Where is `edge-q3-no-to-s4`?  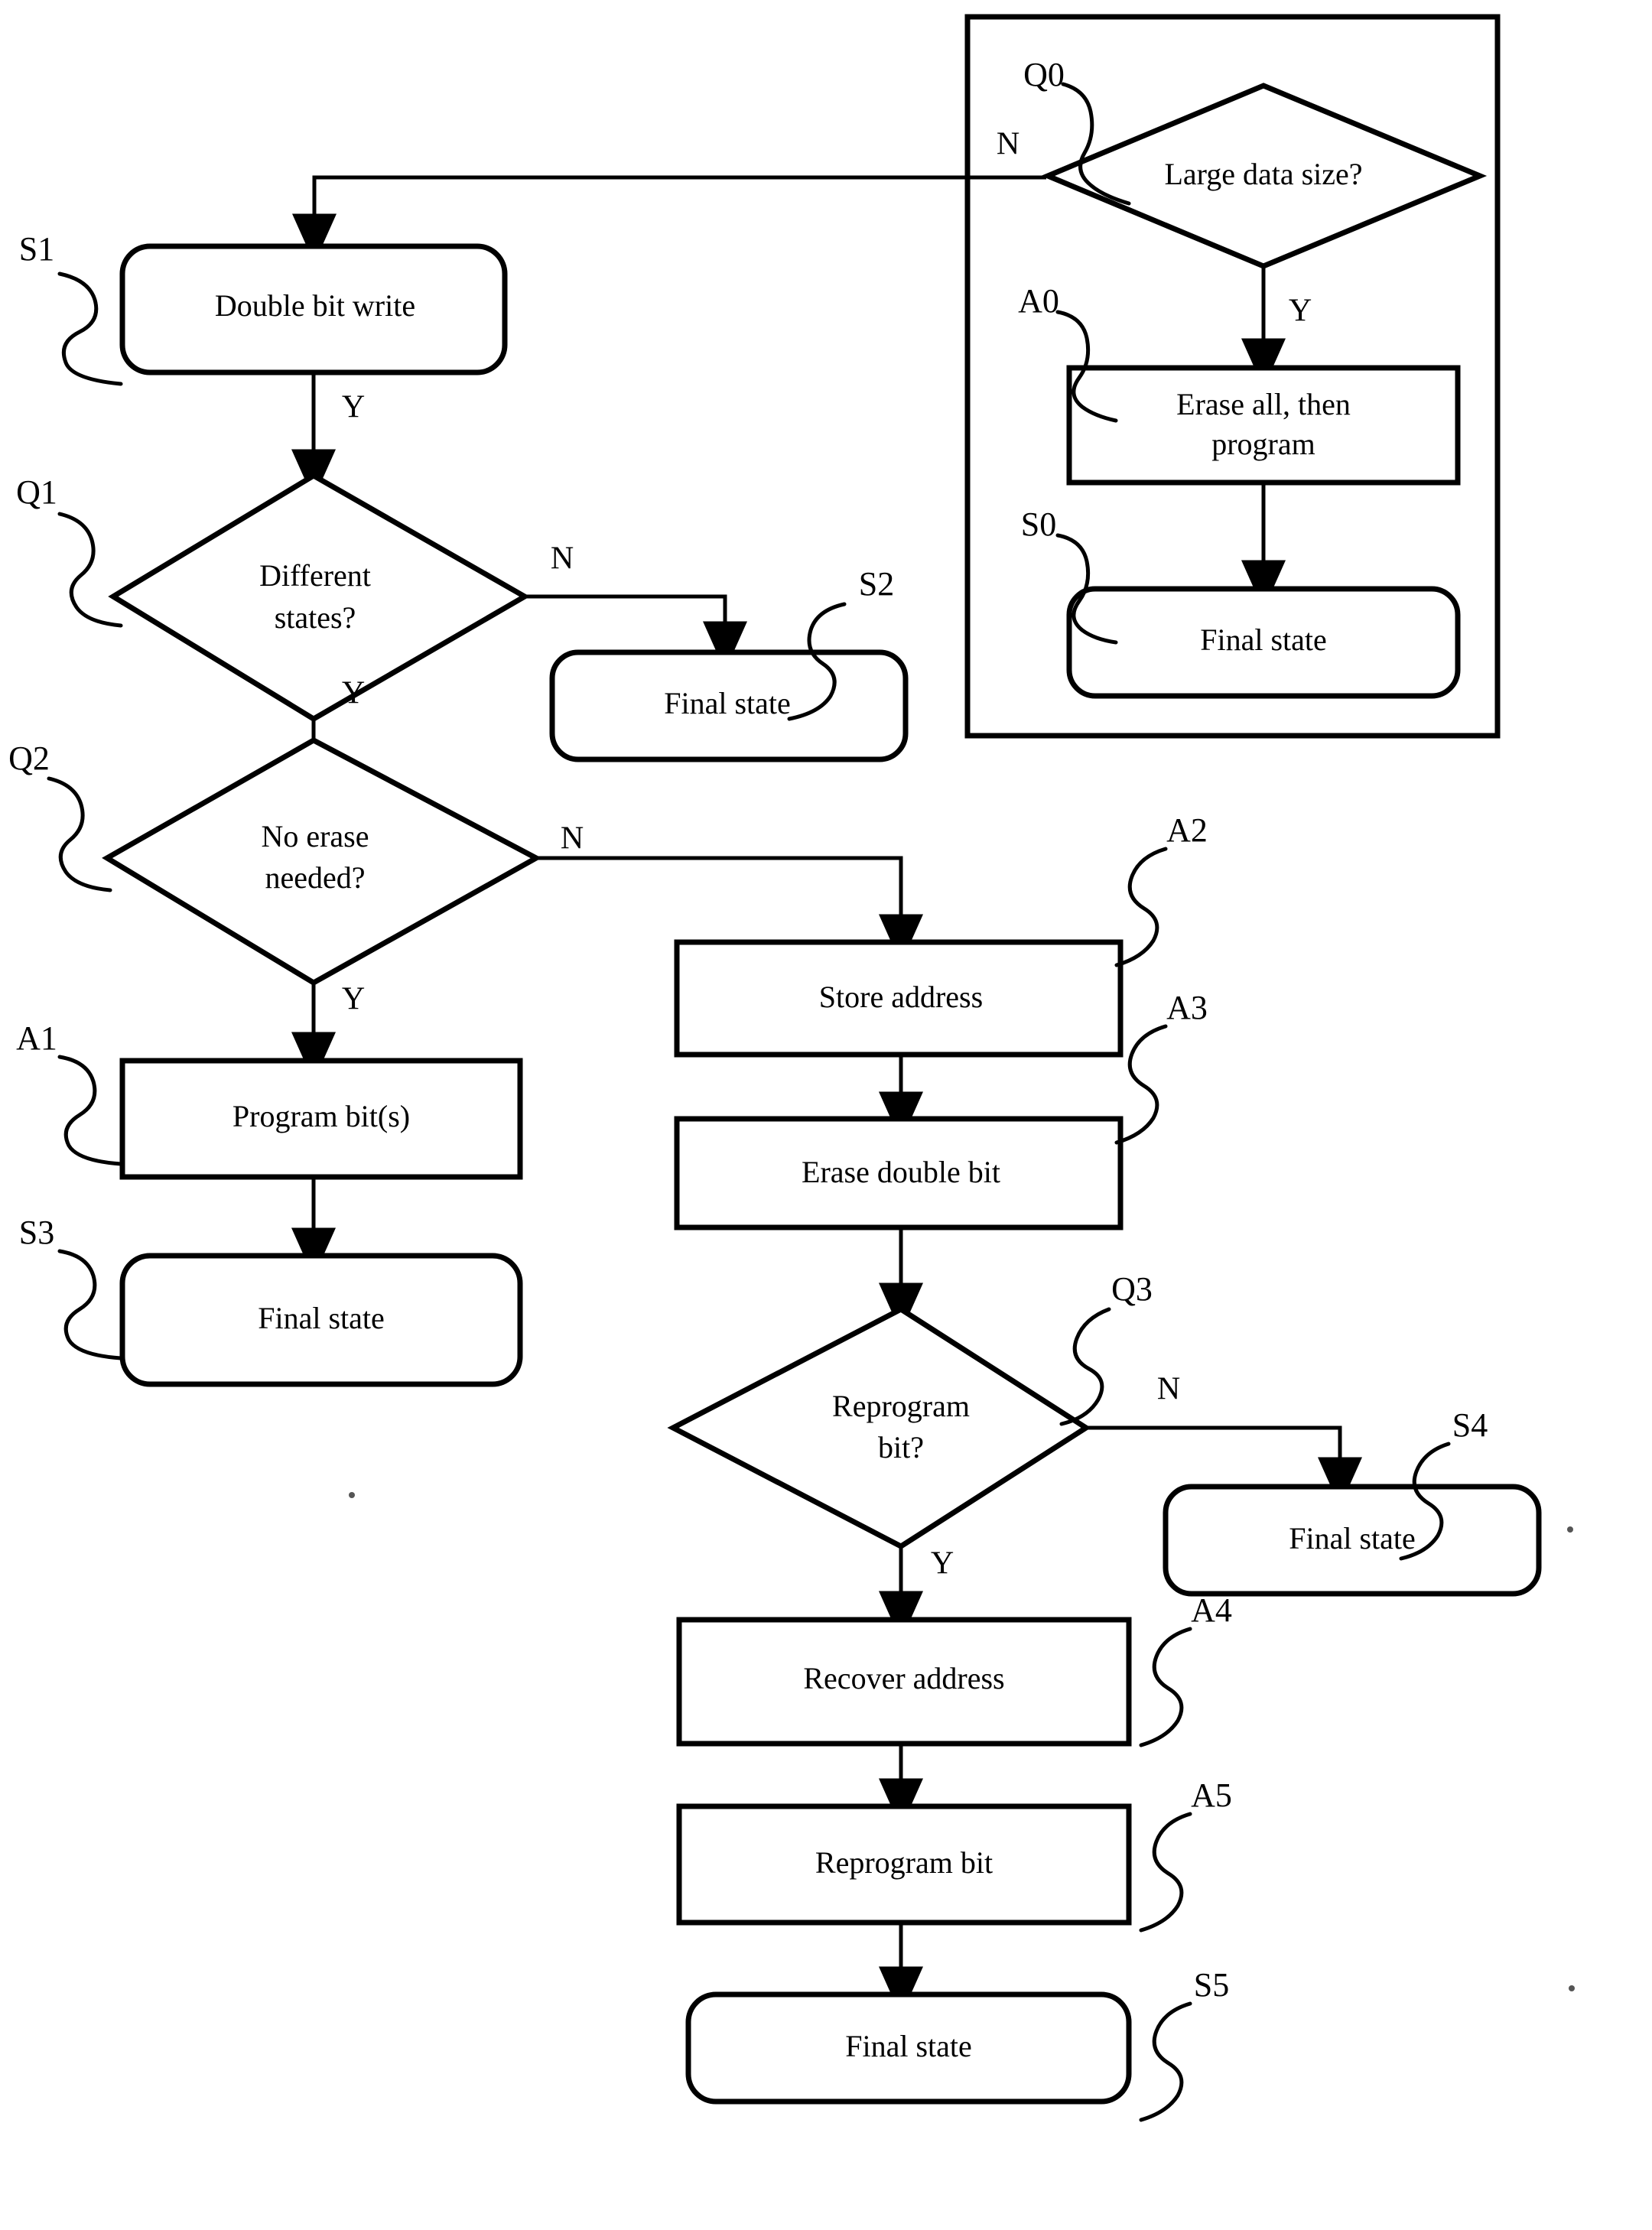
edge-q3-no-to-s4 is located at coordinates (1224, 1466).